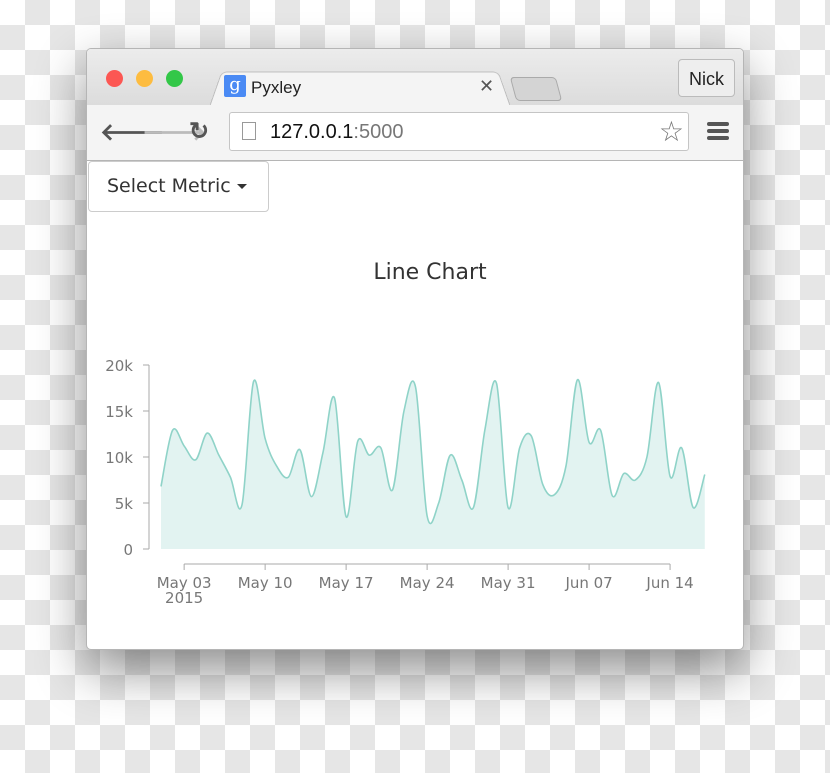 The image size is (830, 773). I want to click on y-tick-label: 0, so click(128, 550).